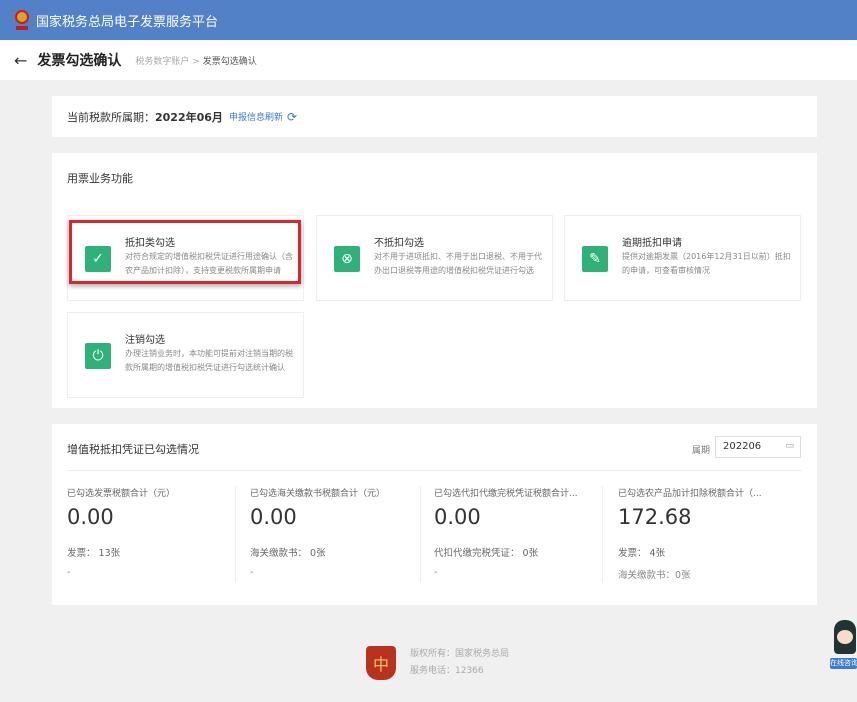 Image resolution: width=857 pixels, height=702 pixels. What do you see at coordinates (133, 449) in the screenshot?
I see `section-title: 增值税抵扣凭证已勾选情况` at bounding box center [133, 449].